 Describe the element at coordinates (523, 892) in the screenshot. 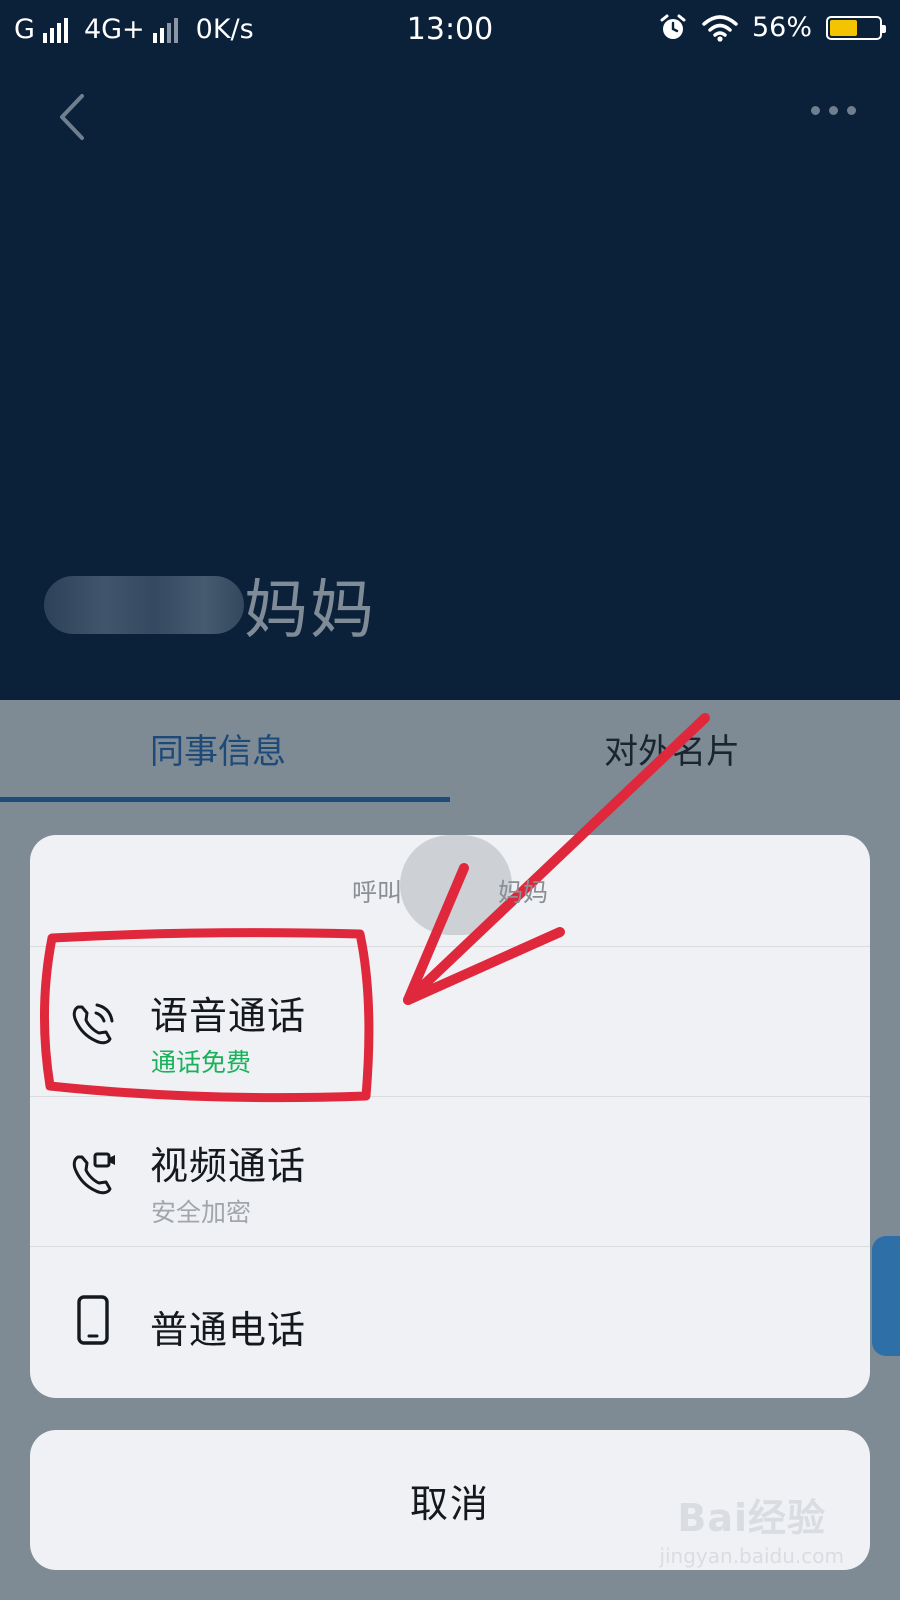

I see `sheet-title-name: 妈妈` at that location.